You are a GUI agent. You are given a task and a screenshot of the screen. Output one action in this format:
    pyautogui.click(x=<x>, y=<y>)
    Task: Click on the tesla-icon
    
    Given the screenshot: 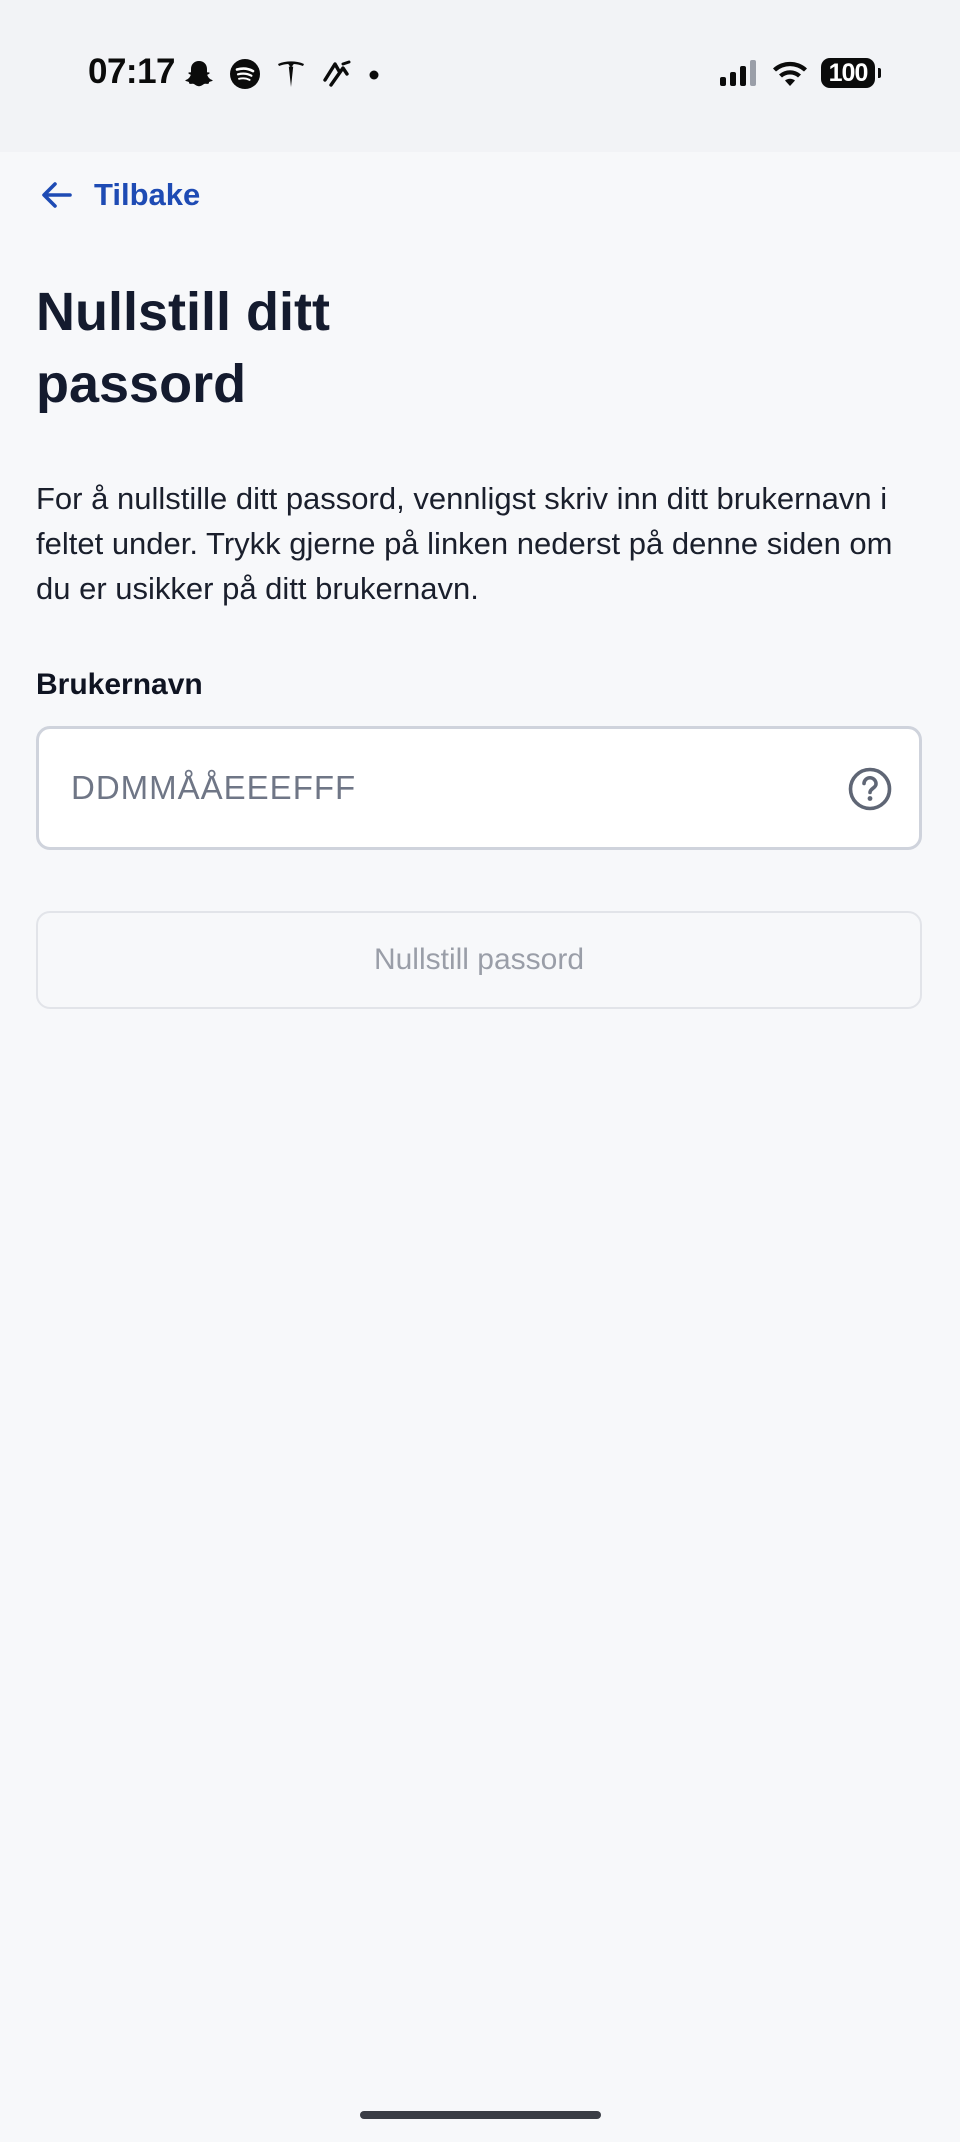 What is the action you would take?
    pyautogui.click(x=291, y=74)
    